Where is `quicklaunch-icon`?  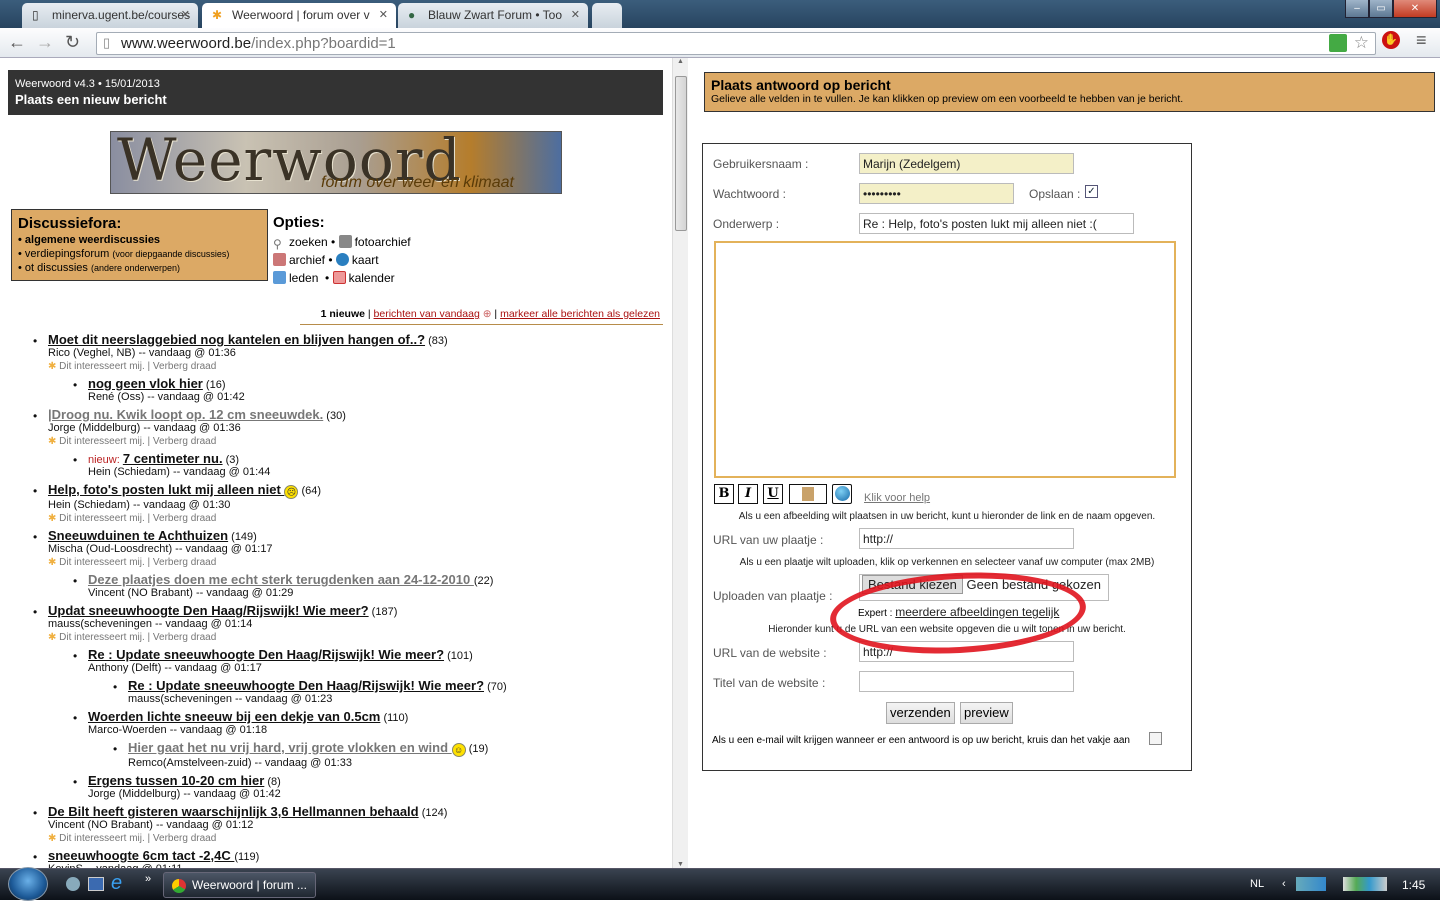 quicklaunch-icon is located at coordinates (73, 884).